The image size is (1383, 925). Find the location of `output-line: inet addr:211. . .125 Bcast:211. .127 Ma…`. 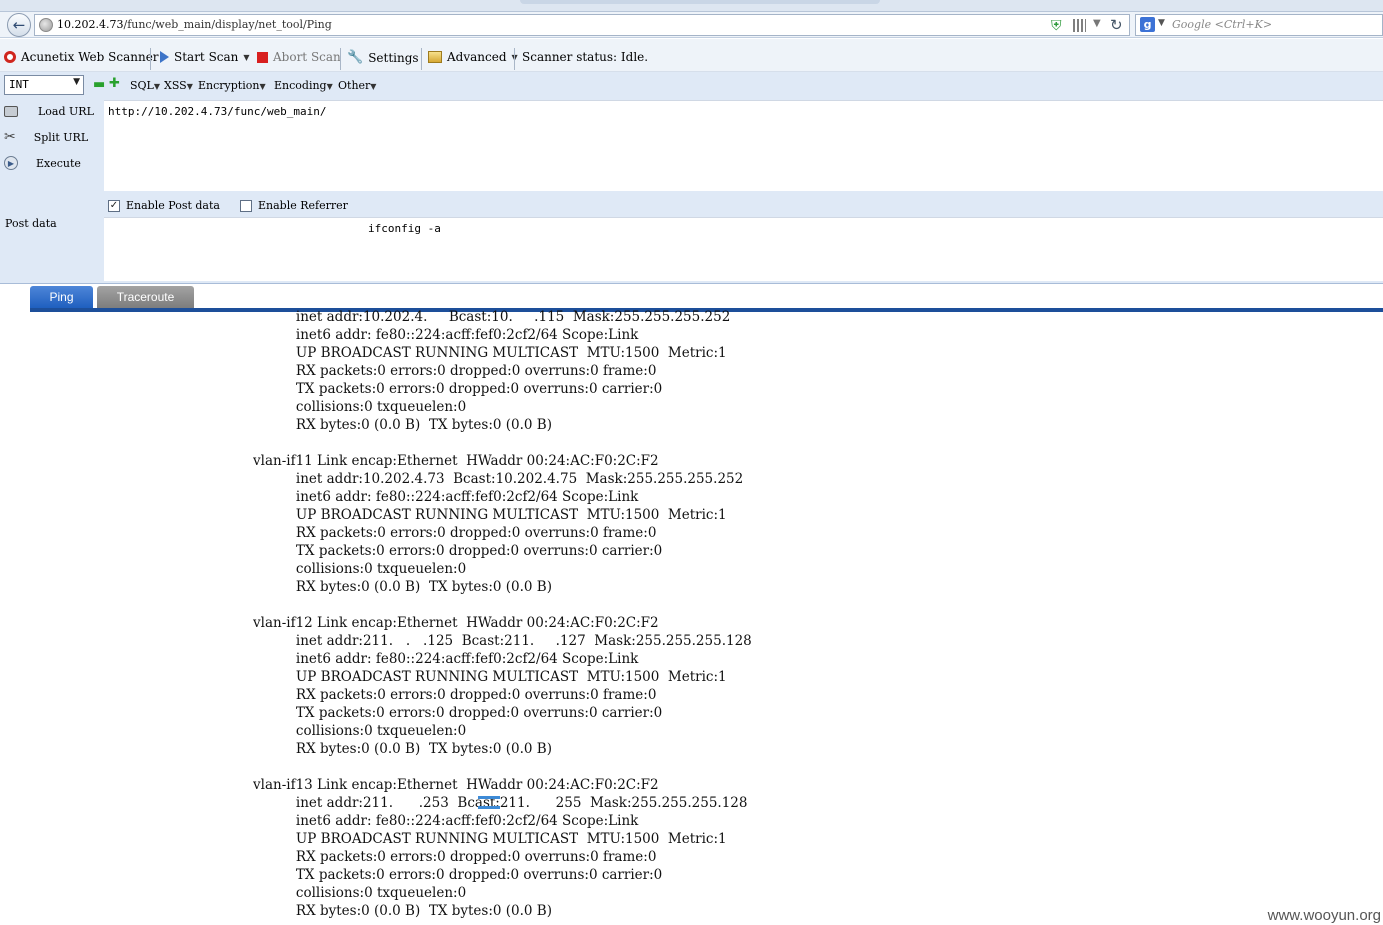

output-line: inet addr:211. . .125 Bcast:211. .127 Ma… is located at coordinates (502, 641).